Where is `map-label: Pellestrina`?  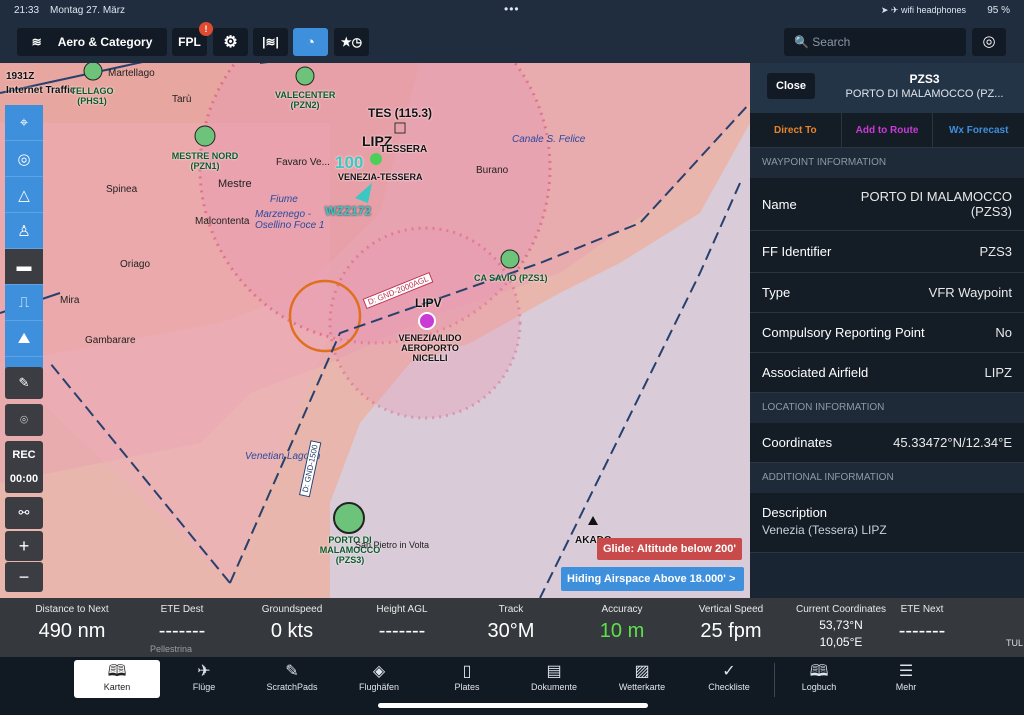 map-label: Pellestrina is located at coordinates (171, 649).